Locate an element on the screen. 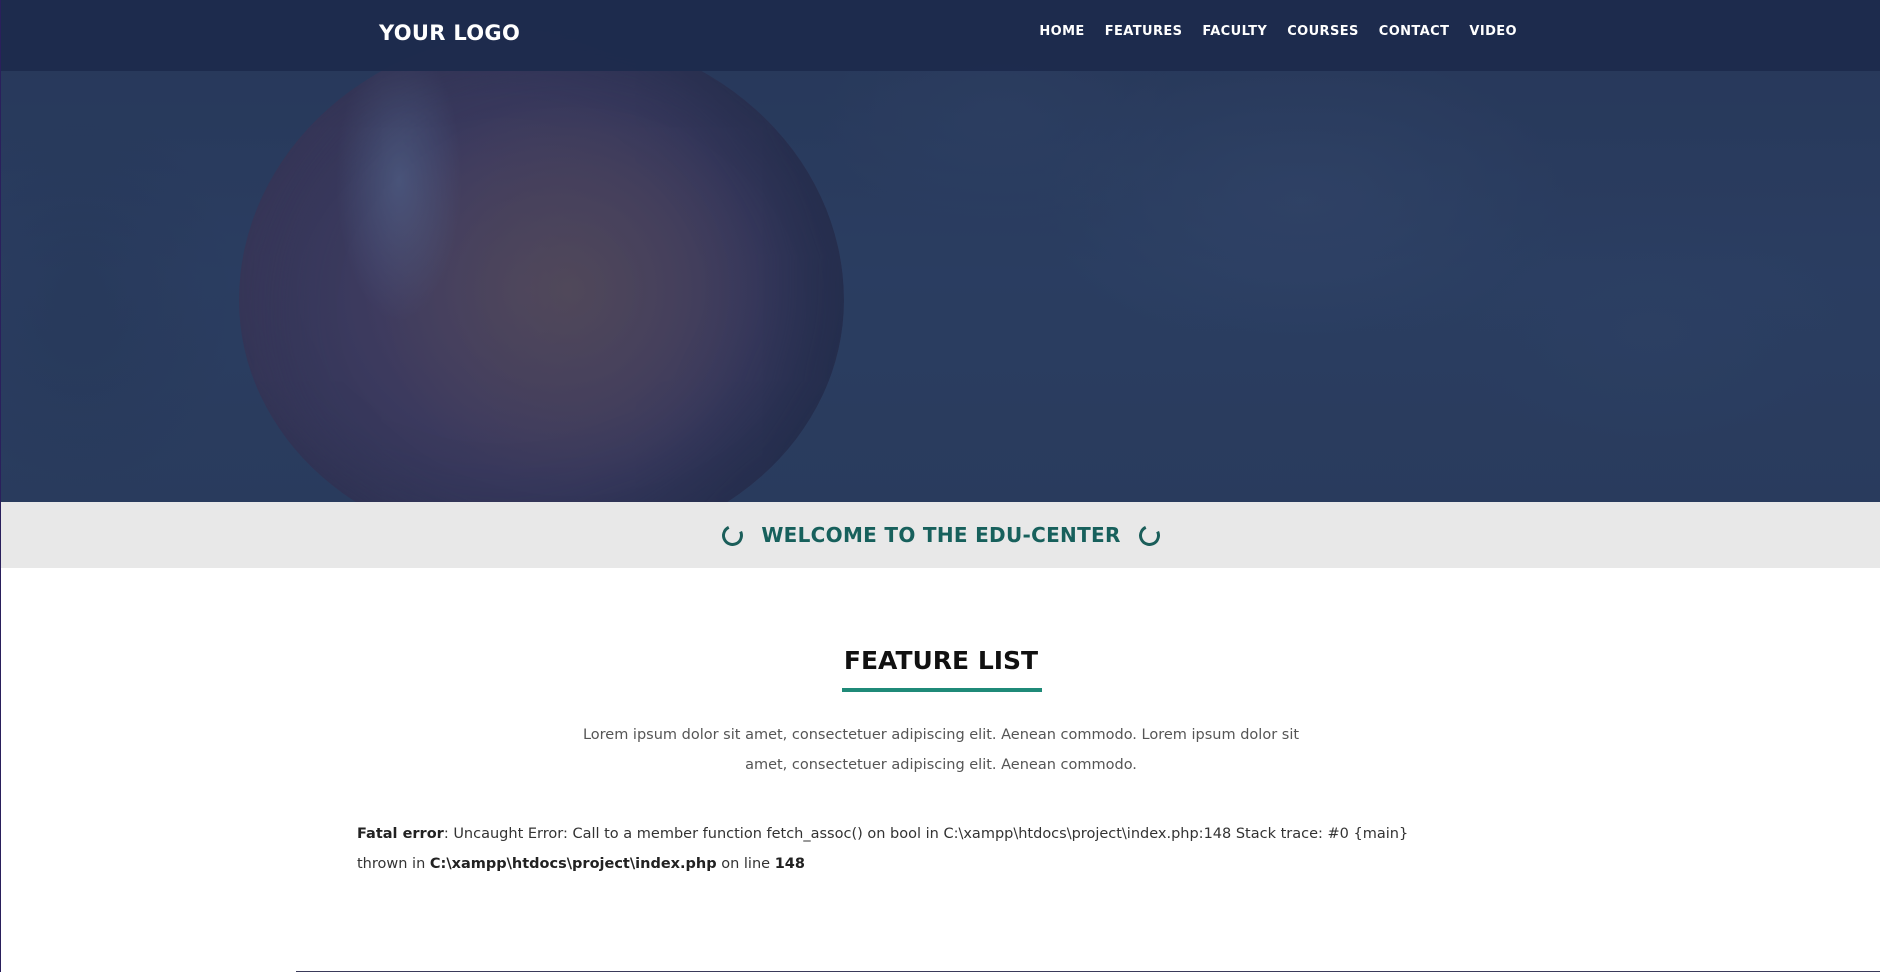 This screenshot has width=1880, height=972. error-file: C:\xampp\htdocs\project\index.php is located at coordinates (573, 864).